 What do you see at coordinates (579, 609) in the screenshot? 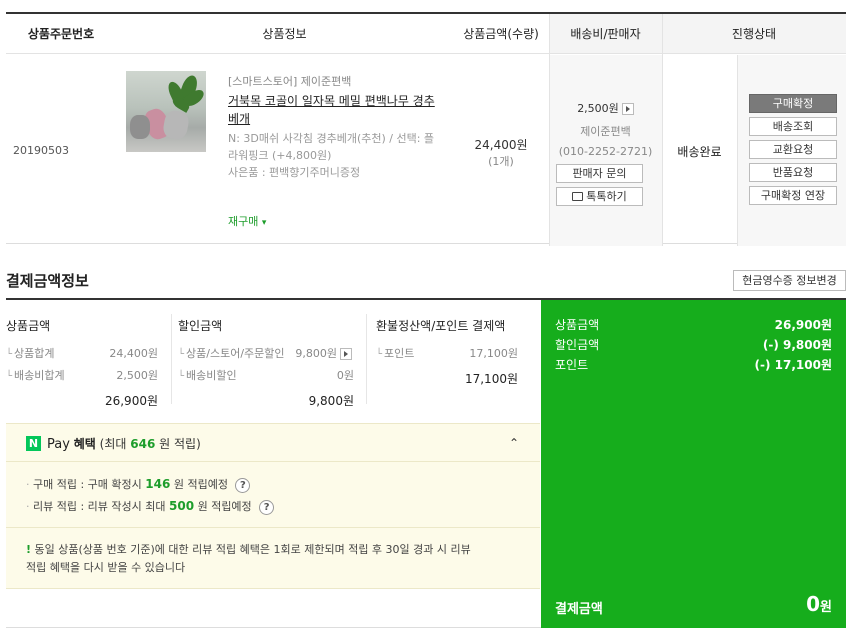
I see `total-payment-label: 결제금액` at bounding box center [579, 609].